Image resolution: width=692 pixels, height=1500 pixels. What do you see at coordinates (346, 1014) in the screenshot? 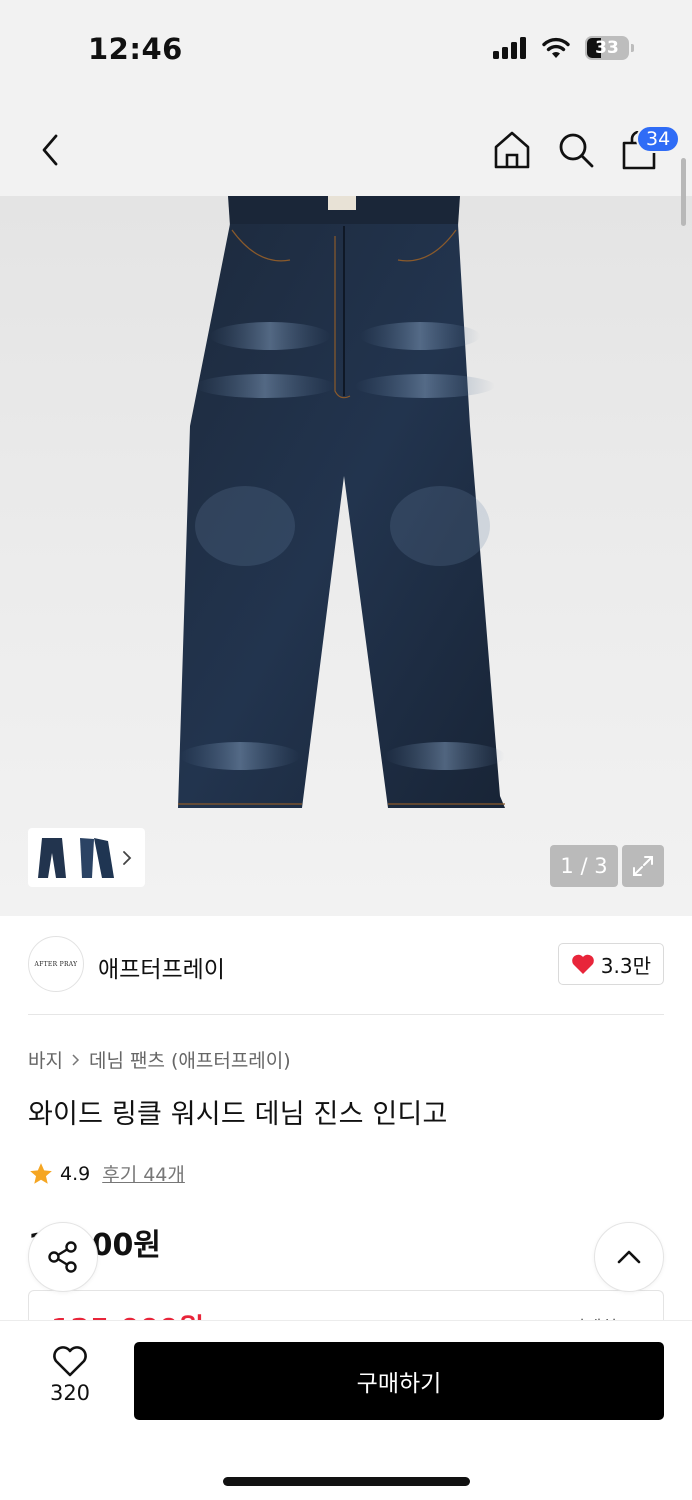
I see `divider` at bounding box center [346, 1014].